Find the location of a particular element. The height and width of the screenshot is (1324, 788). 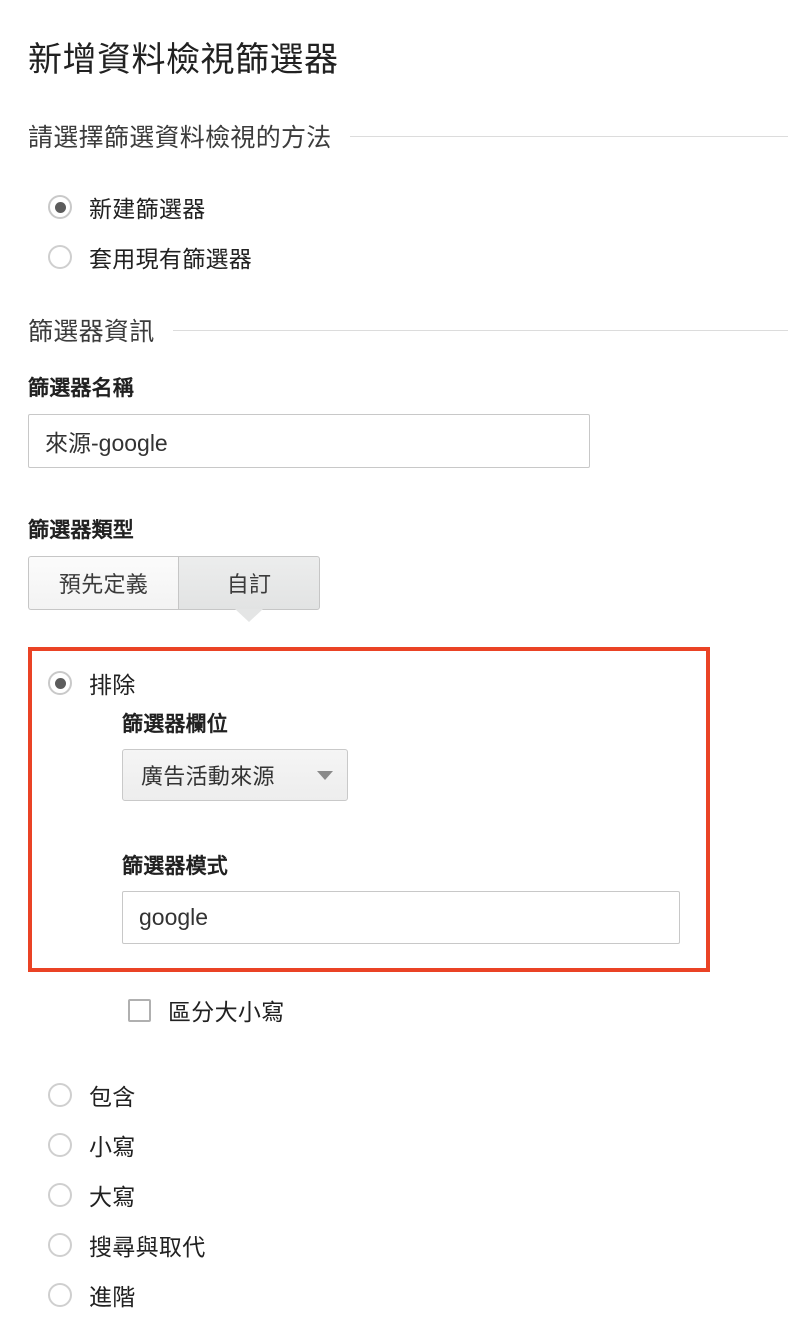

chevron-down-icon is located at coordinates (325, 775).